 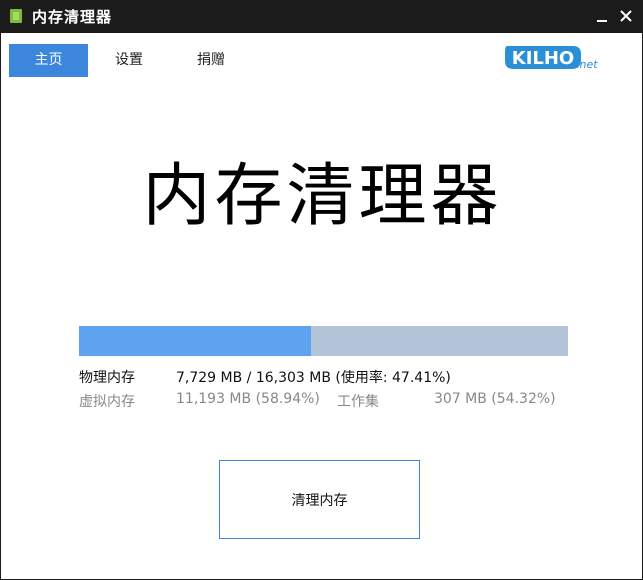 What do you see at coordinates (587, 64) in the screenshot?
I see `logo-suffix-text: .net` at bounding box center [587, 64].